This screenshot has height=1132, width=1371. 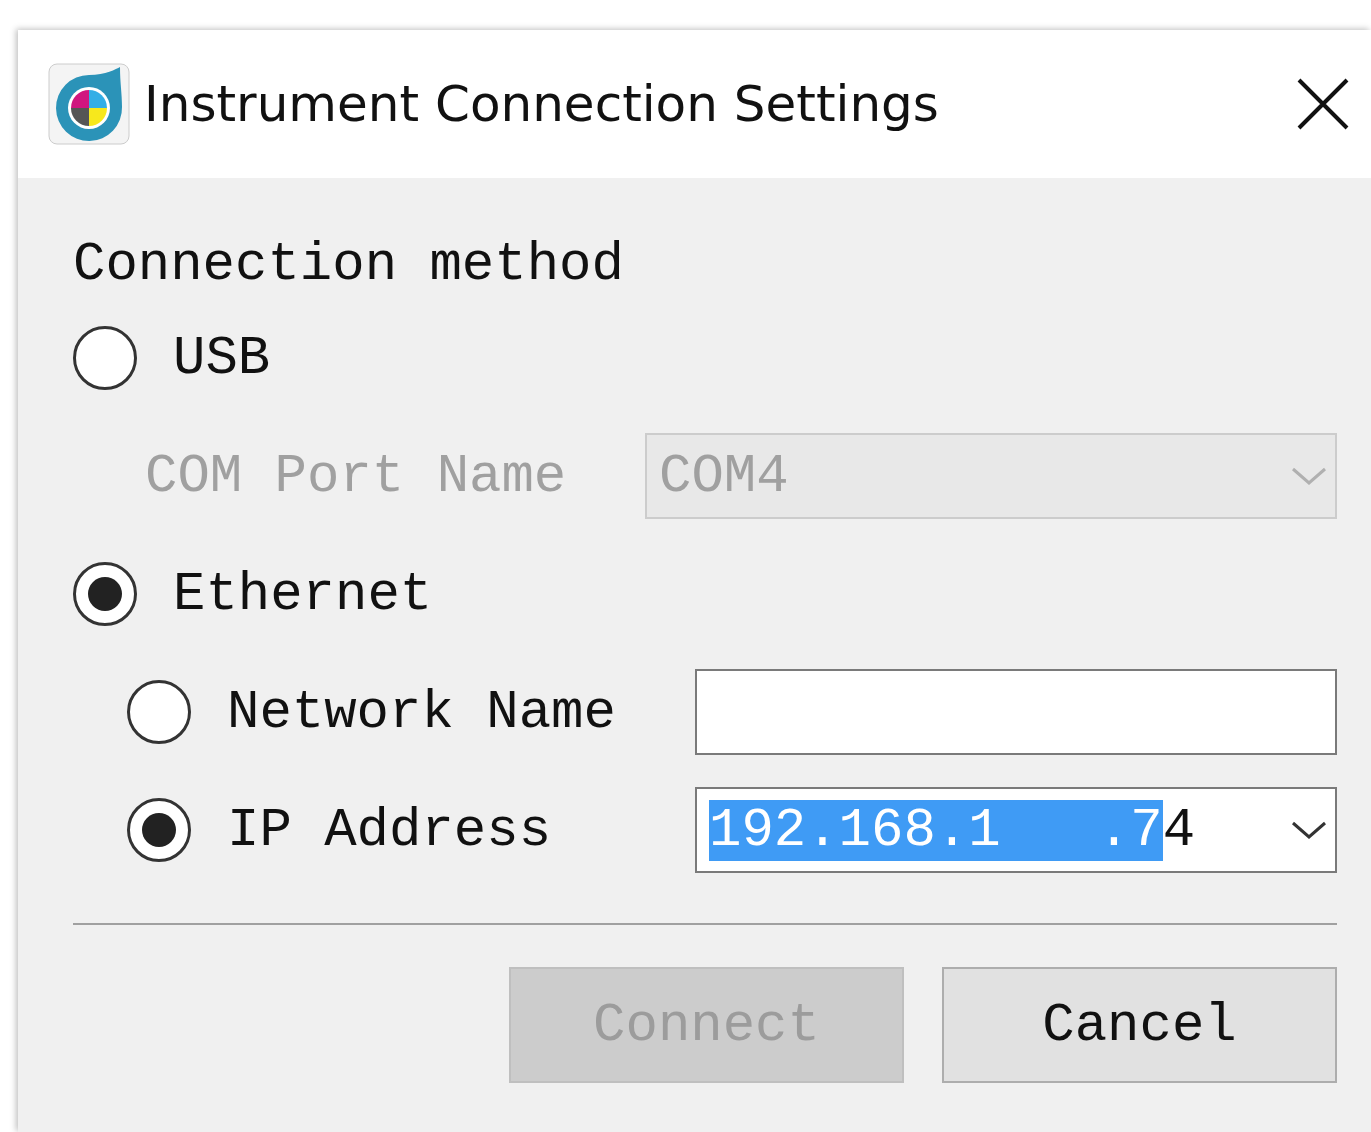 I want to click on group-label: Connection method, so click(x=349, y=264).